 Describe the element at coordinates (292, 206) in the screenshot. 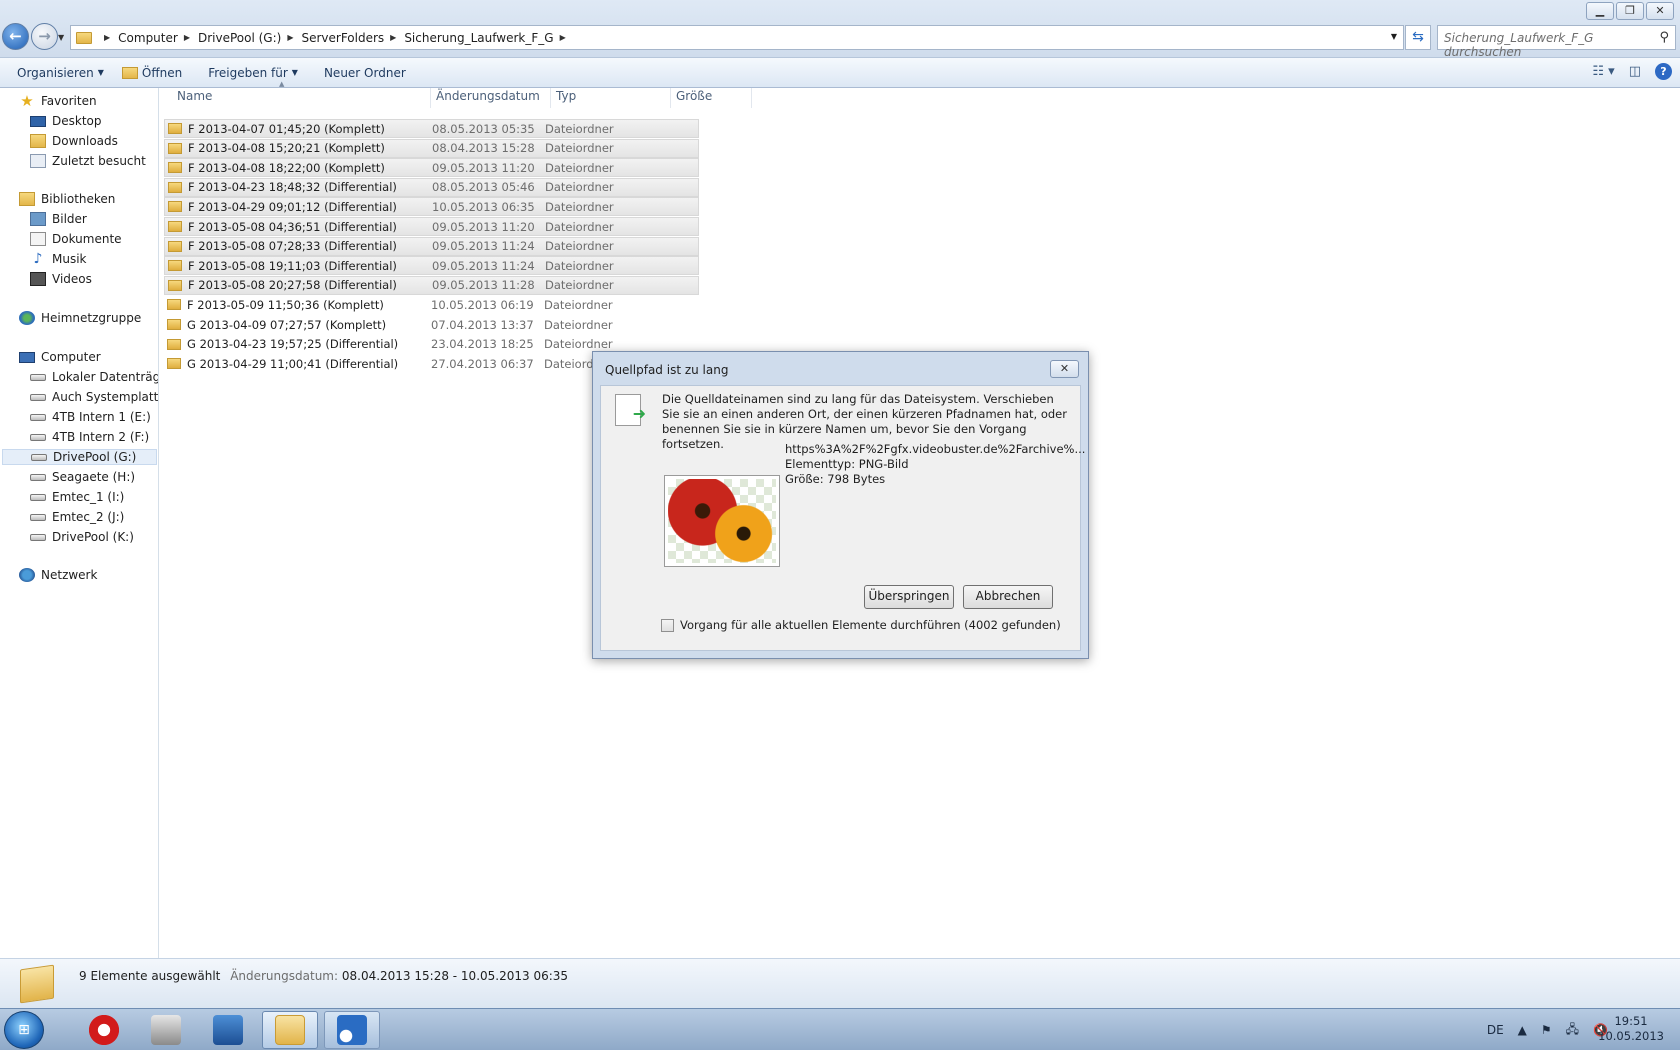

I see `file-name: F 2013-04-29 09;01;12 (Differential)` at that location.